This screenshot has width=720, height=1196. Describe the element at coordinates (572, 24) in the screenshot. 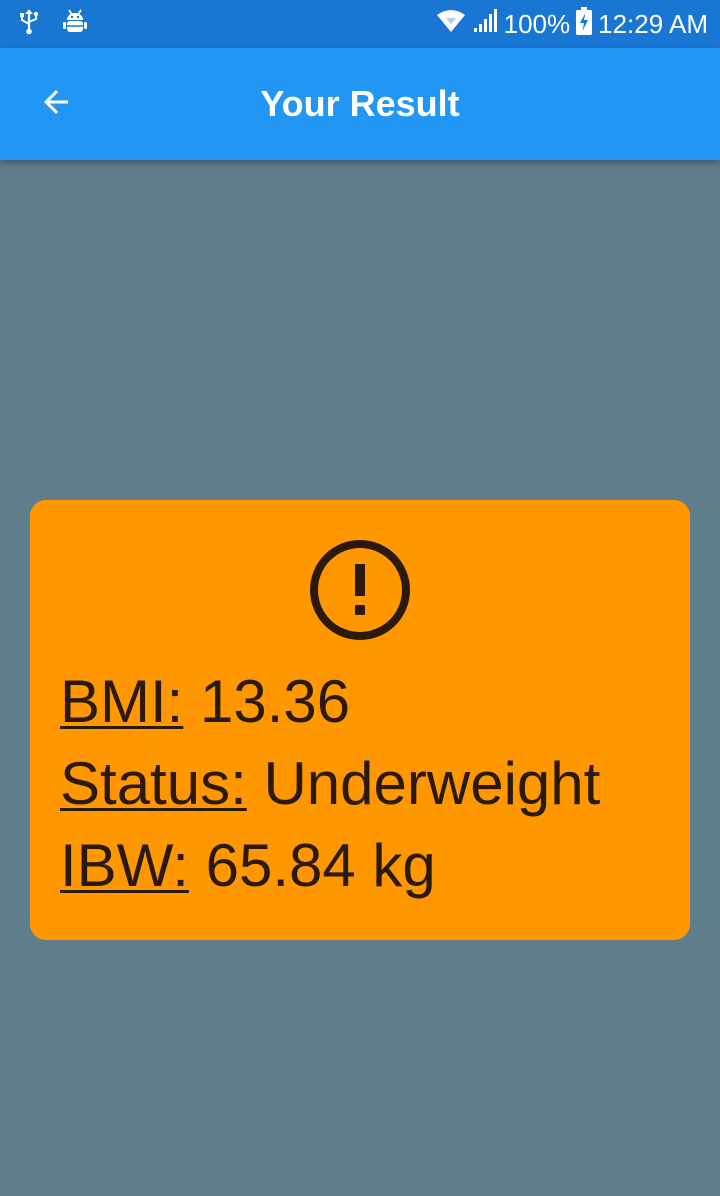

I see `status-right-icons: 100% 12:29 AM` at that location.